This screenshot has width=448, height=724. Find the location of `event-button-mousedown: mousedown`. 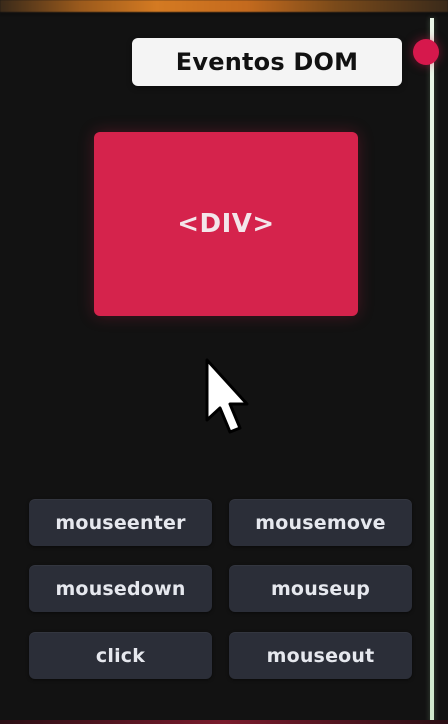

event-button-mousedown: mousedown is located at coordinates (120, 588).